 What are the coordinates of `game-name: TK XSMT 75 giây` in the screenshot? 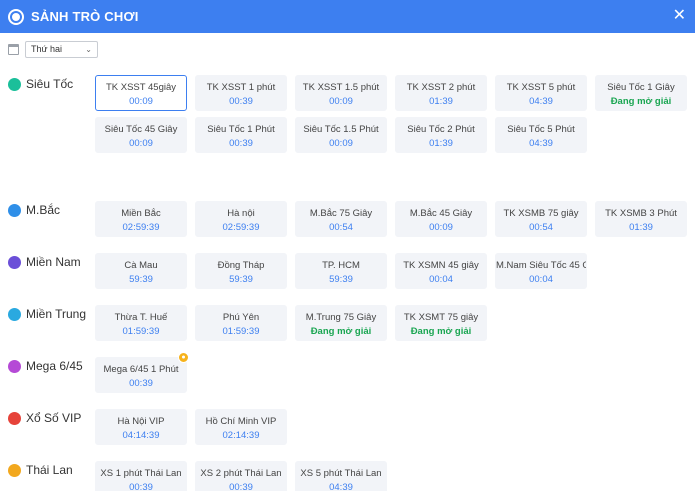 It's located at (441, 317).